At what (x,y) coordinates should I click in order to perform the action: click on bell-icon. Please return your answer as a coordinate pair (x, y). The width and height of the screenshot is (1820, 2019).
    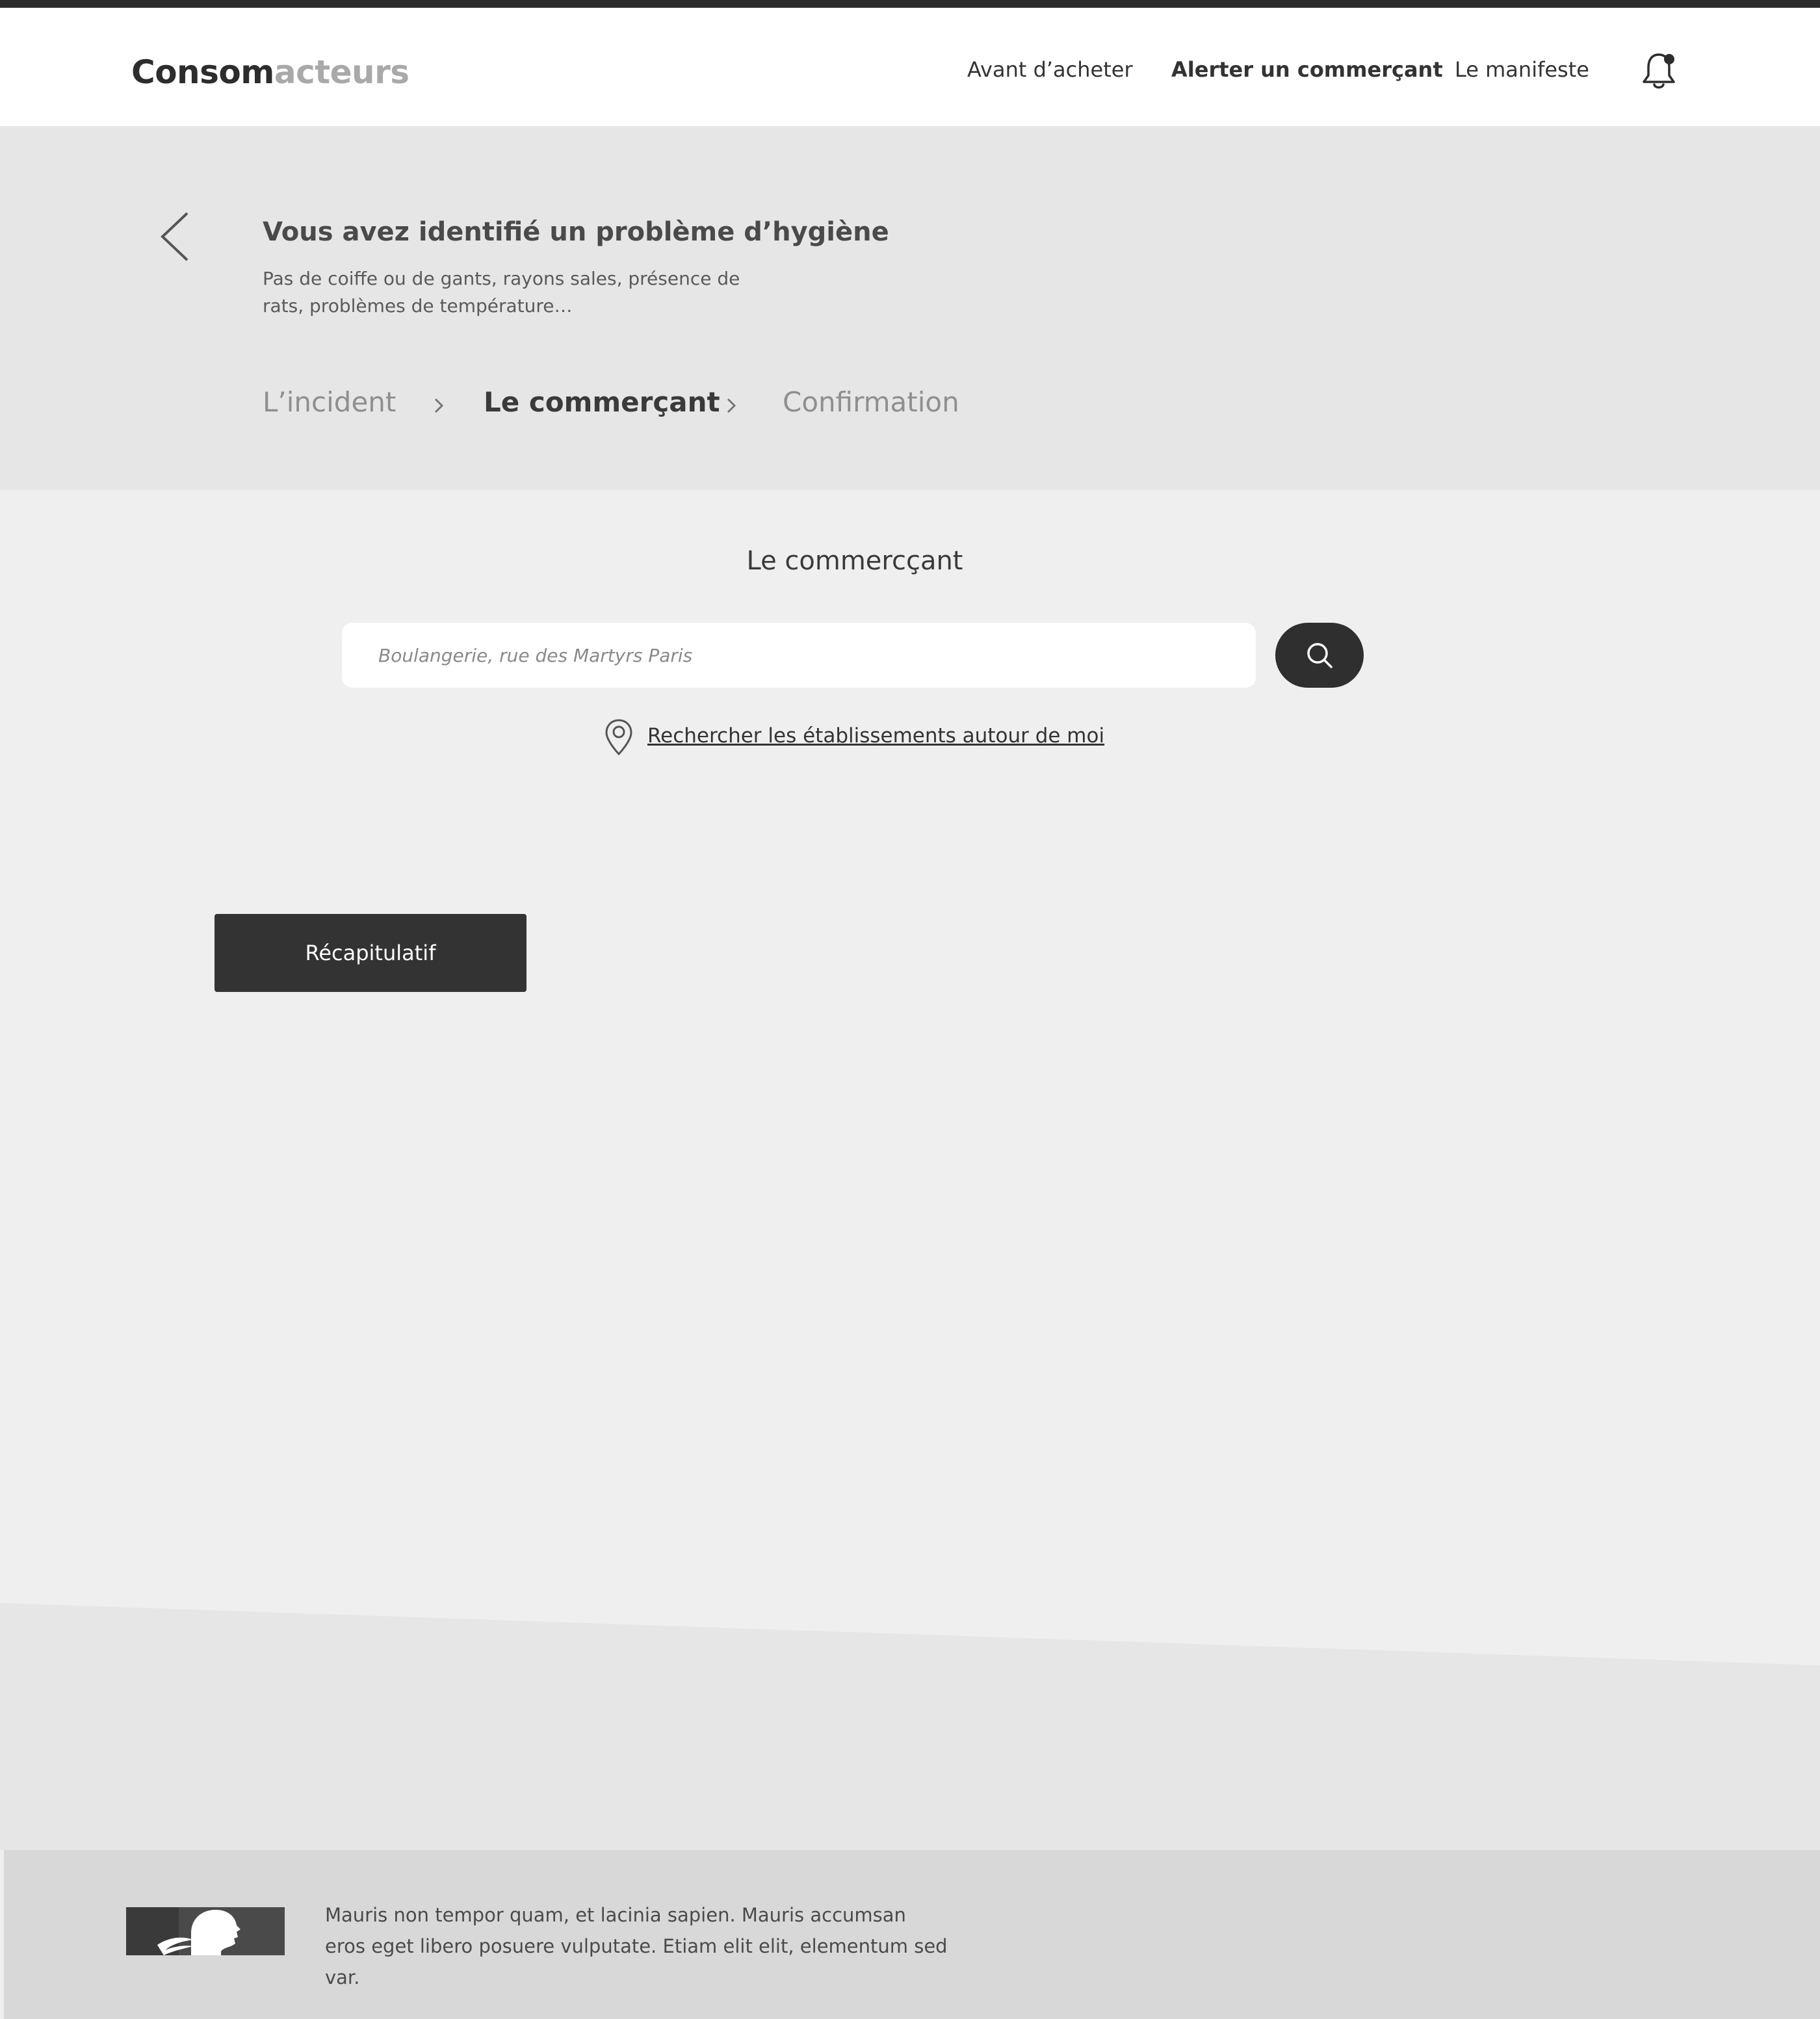
    Looking at the image, I should click on (1659, 70).